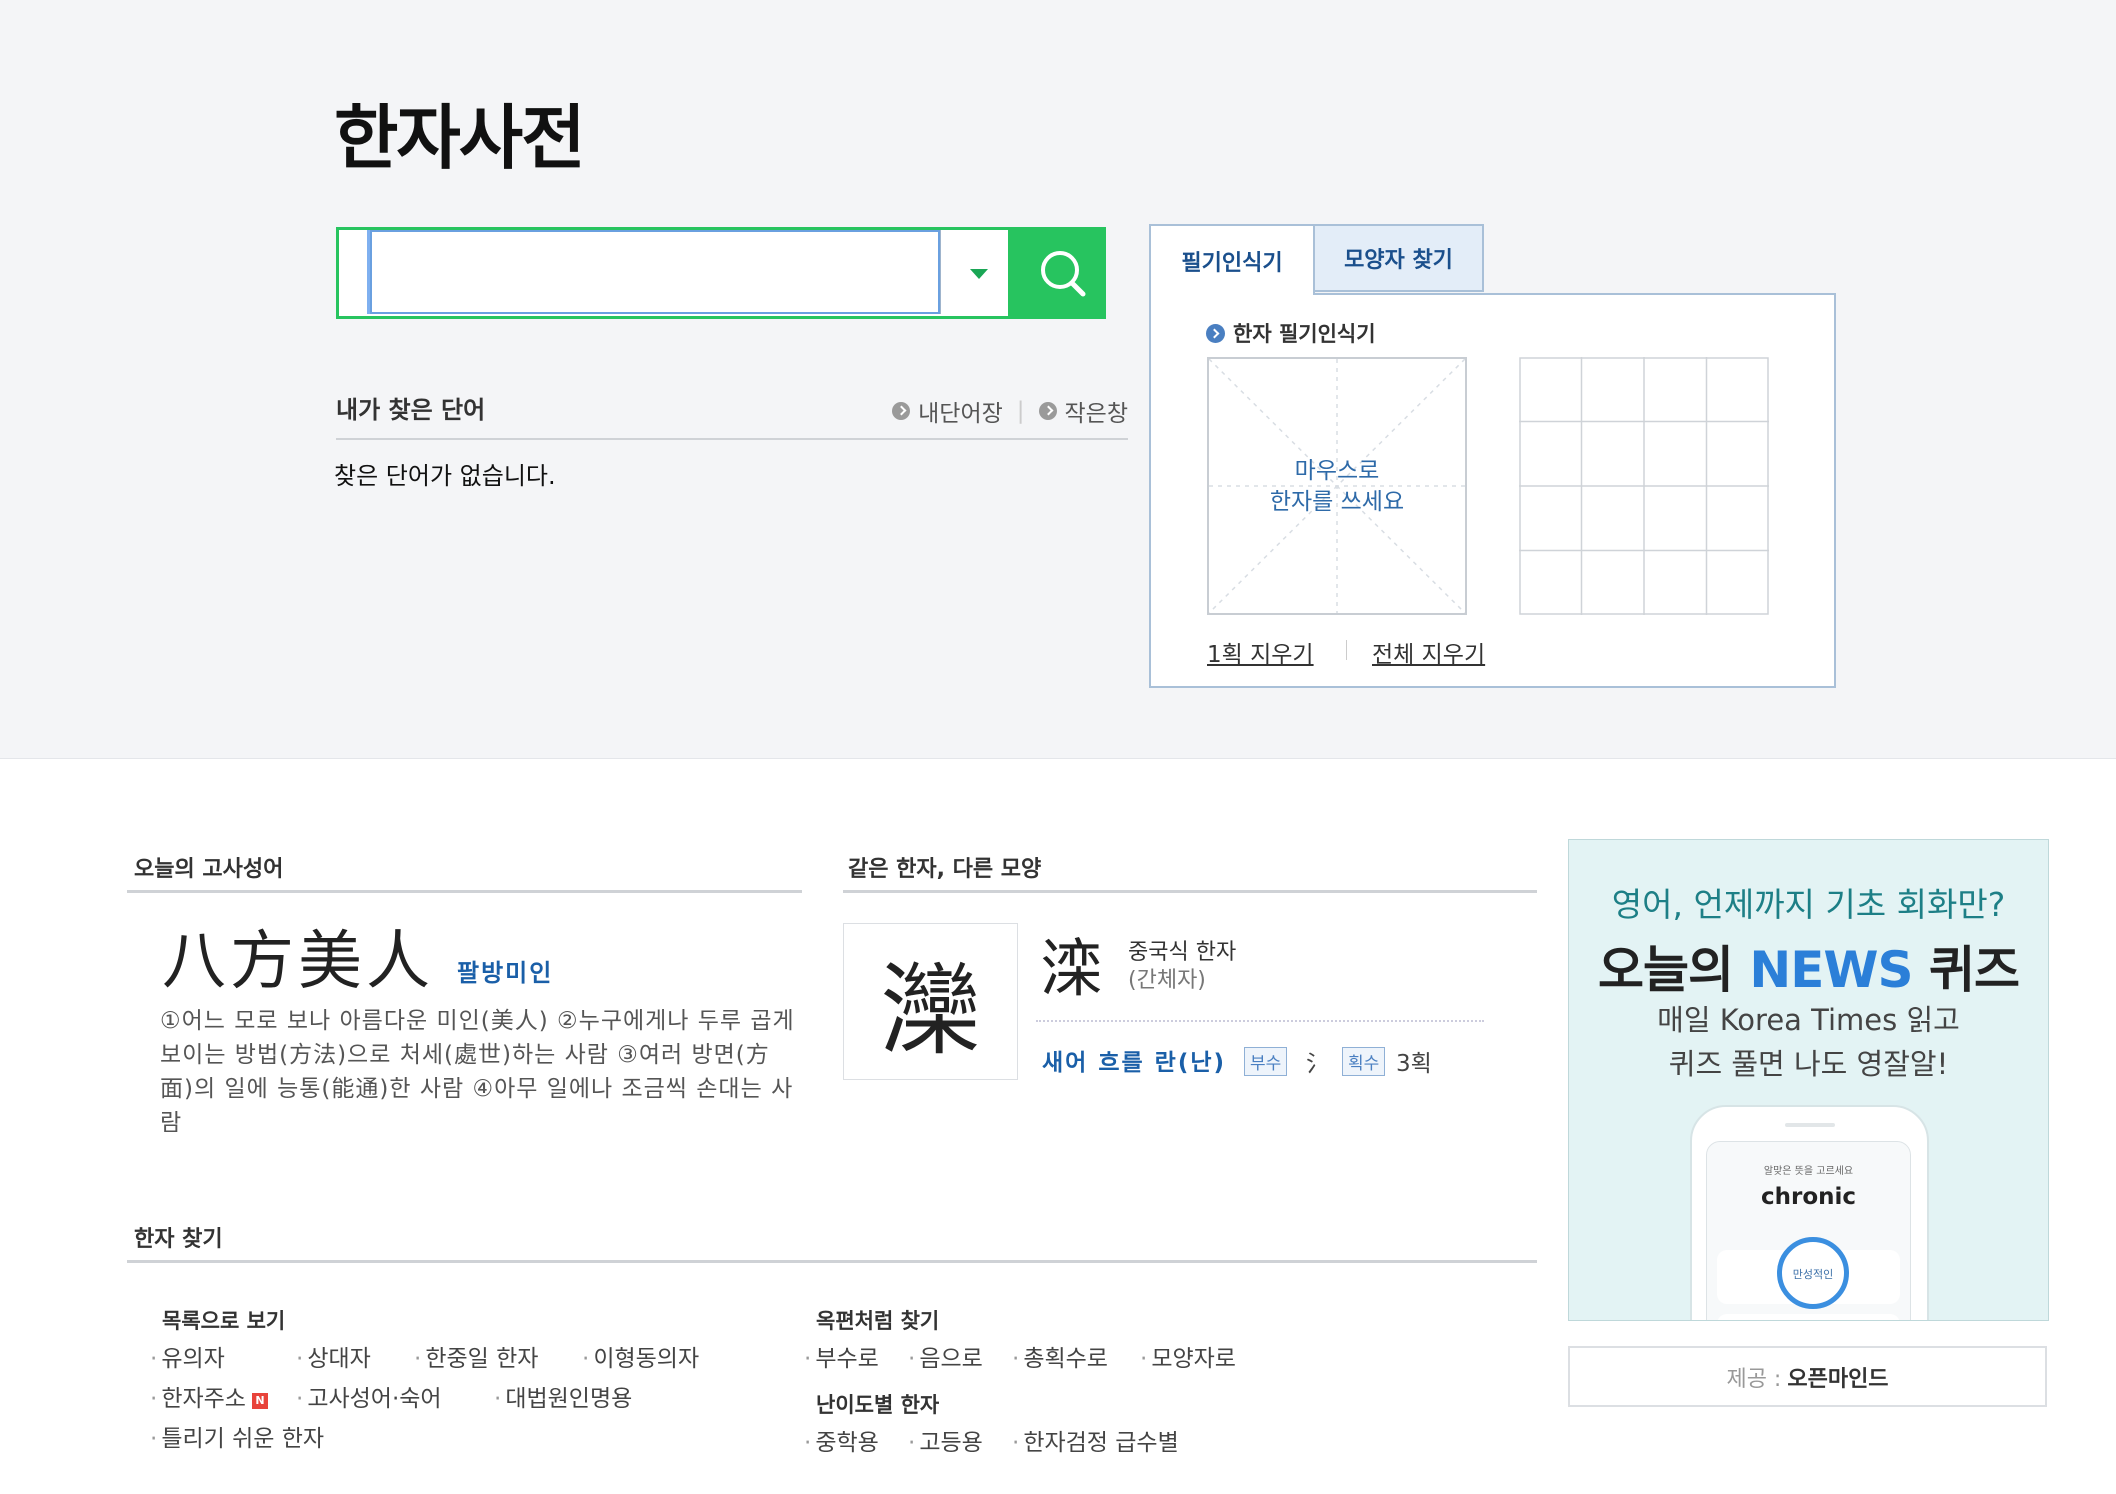 The image size is (2116, 1494). What do you see at coordinates (460, 138) in the screenshot?
I see `page-title: 한자사전` at bounding box center [460, 138].